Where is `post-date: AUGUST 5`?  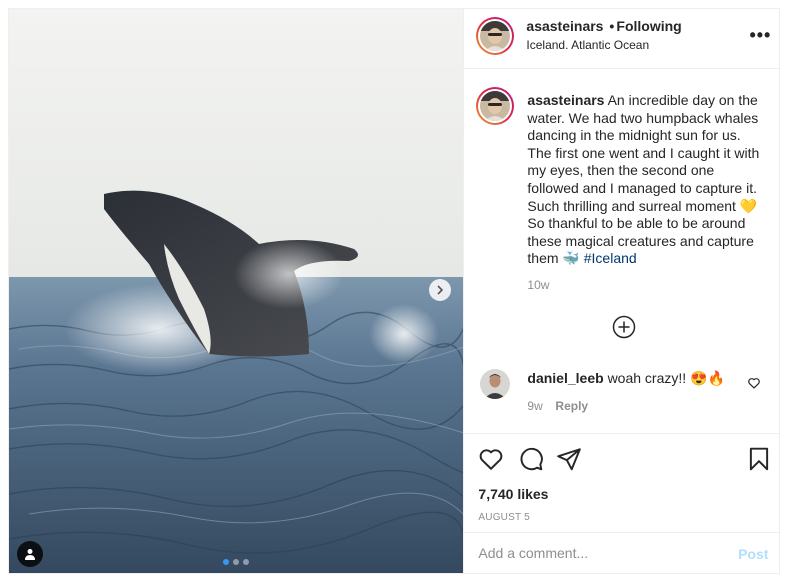 post-date: AUGUST 5 is located at coordinates (503, 517).